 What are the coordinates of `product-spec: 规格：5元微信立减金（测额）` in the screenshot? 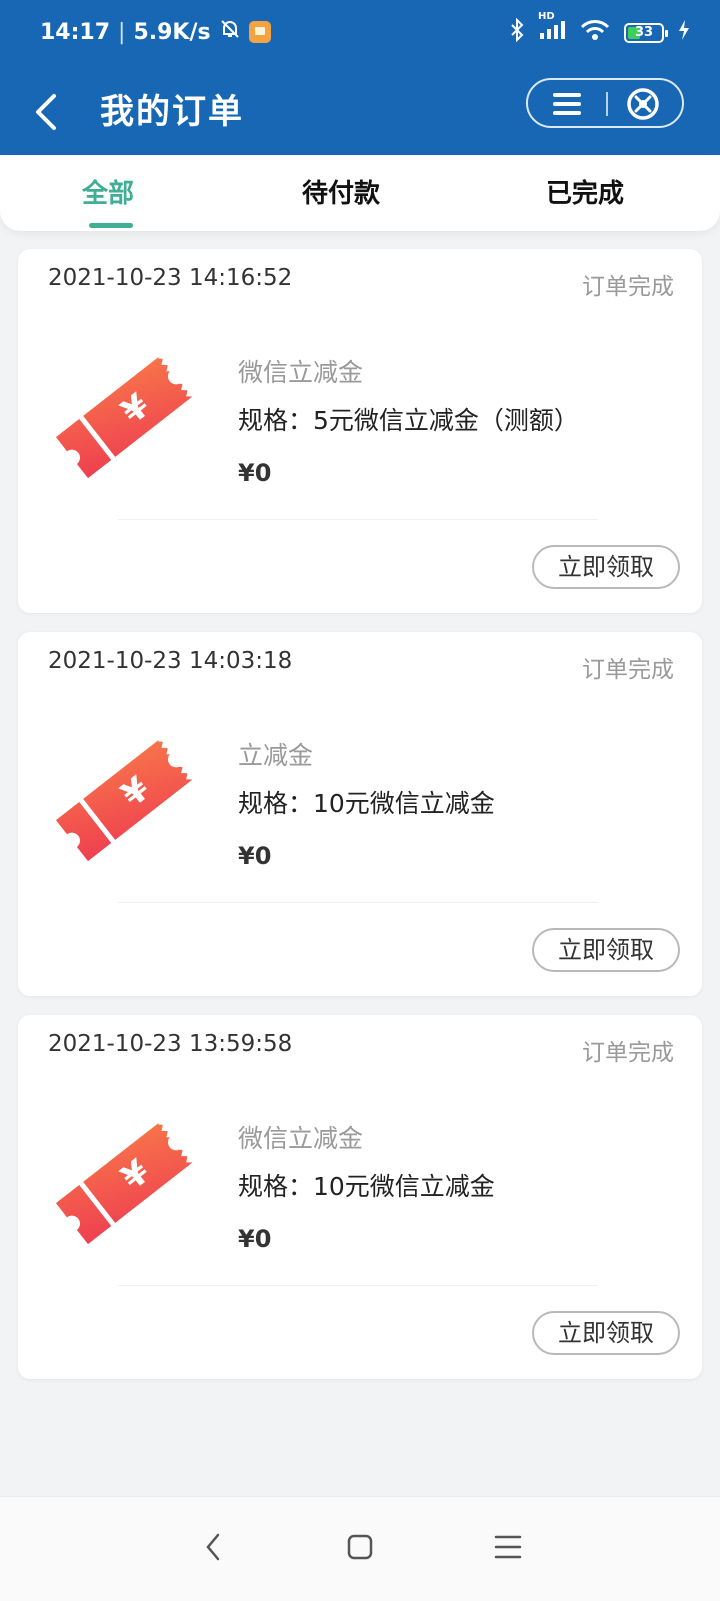 It's located at (408, 420).